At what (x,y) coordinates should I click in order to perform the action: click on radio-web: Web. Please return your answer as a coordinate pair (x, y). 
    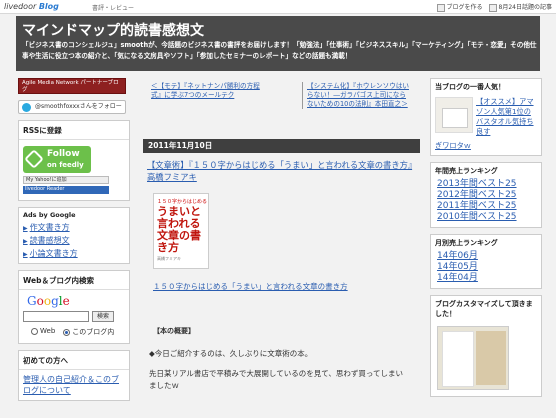
    Looking at the image, I should click on (43, 332).